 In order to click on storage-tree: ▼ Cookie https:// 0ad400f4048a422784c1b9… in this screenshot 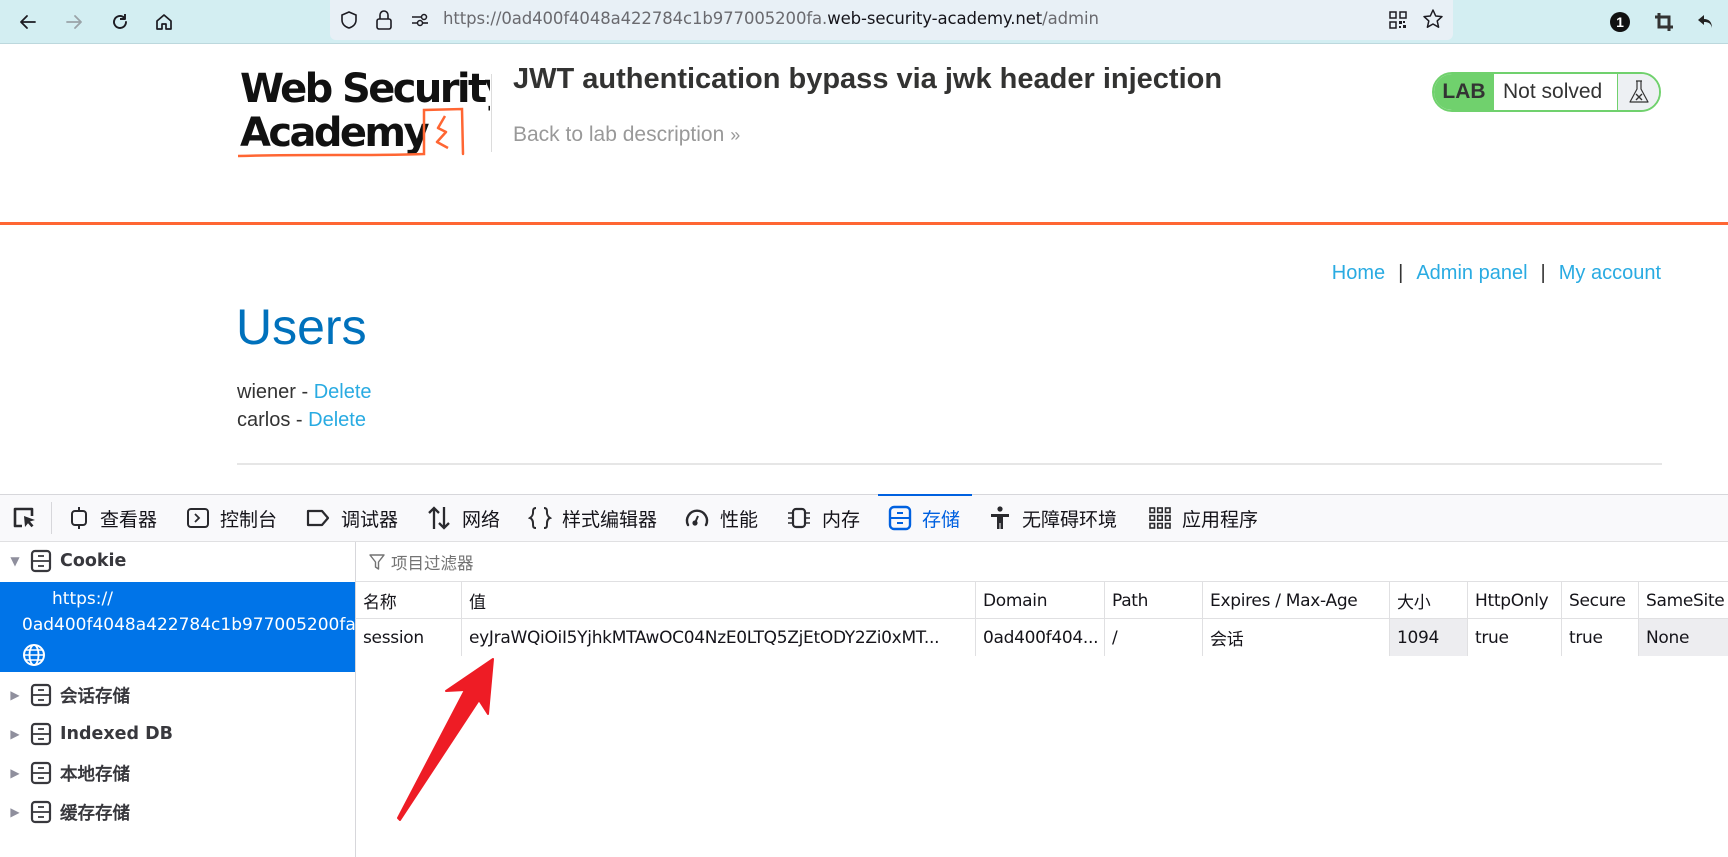, I will do `click(178, 699)`.